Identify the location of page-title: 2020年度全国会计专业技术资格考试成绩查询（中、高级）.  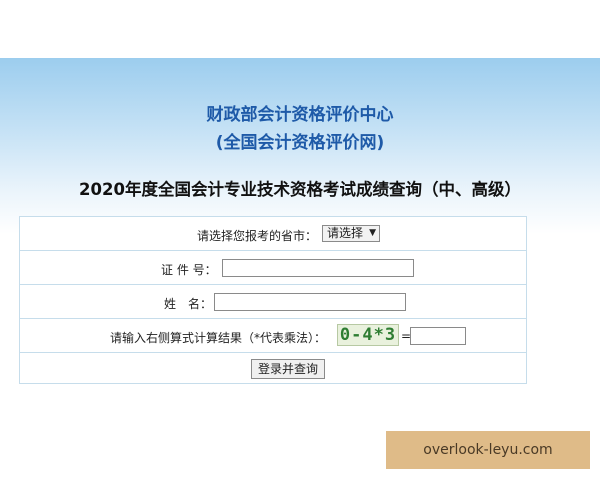
(300, 189).